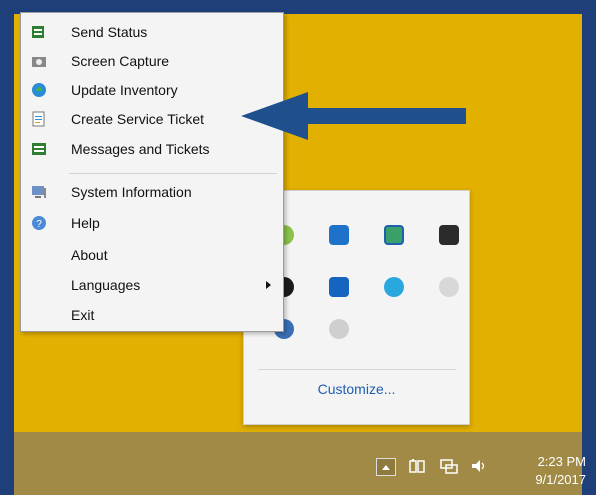 The height and width of the screenshot is (495, 596). I want to click on menu-label-about: About, so click(89, 255).